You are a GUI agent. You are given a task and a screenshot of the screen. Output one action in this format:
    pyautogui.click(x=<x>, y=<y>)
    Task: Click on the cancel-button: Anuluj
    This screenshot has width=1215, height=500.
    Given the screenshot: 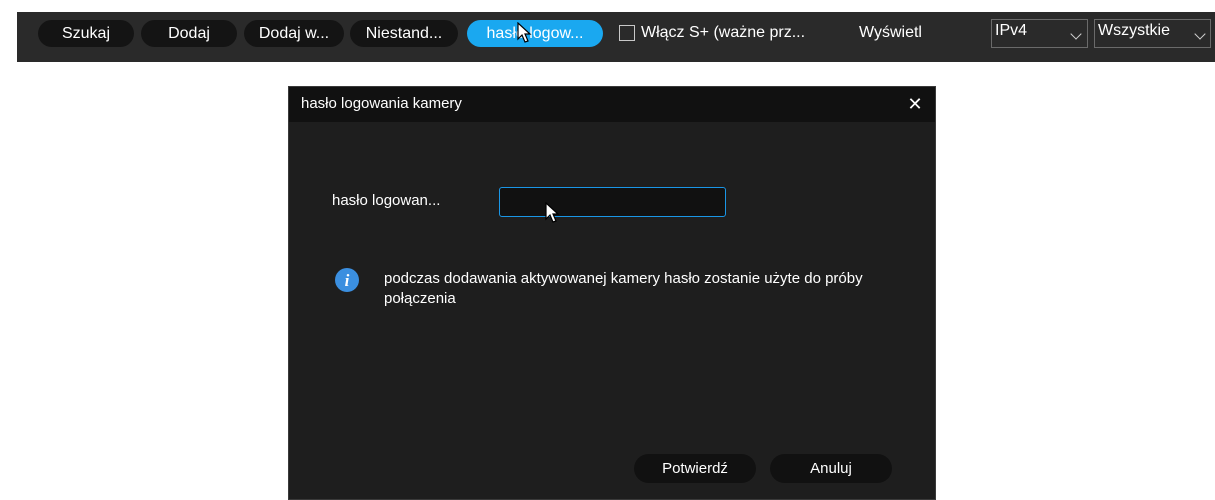 What is the action you would take?
    pyautogui.click(x=831, y=468)
    